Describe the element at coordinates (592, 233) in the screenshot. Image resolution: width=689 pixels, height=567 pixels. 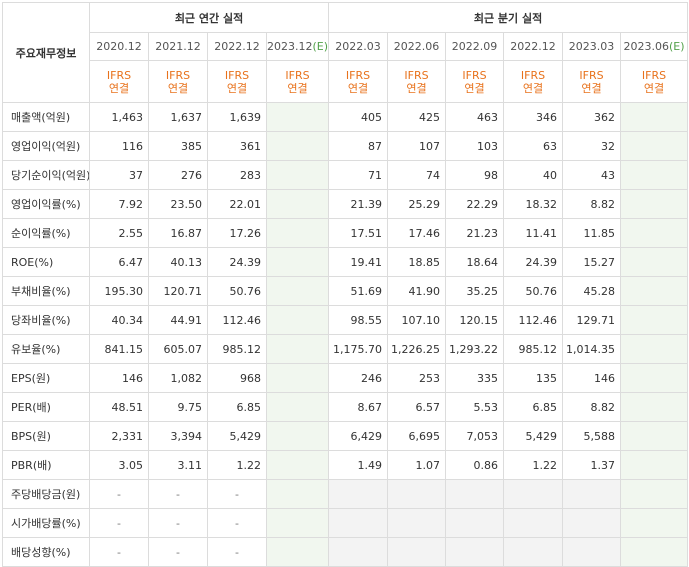
I see `data-cell: 11.85` at that location.